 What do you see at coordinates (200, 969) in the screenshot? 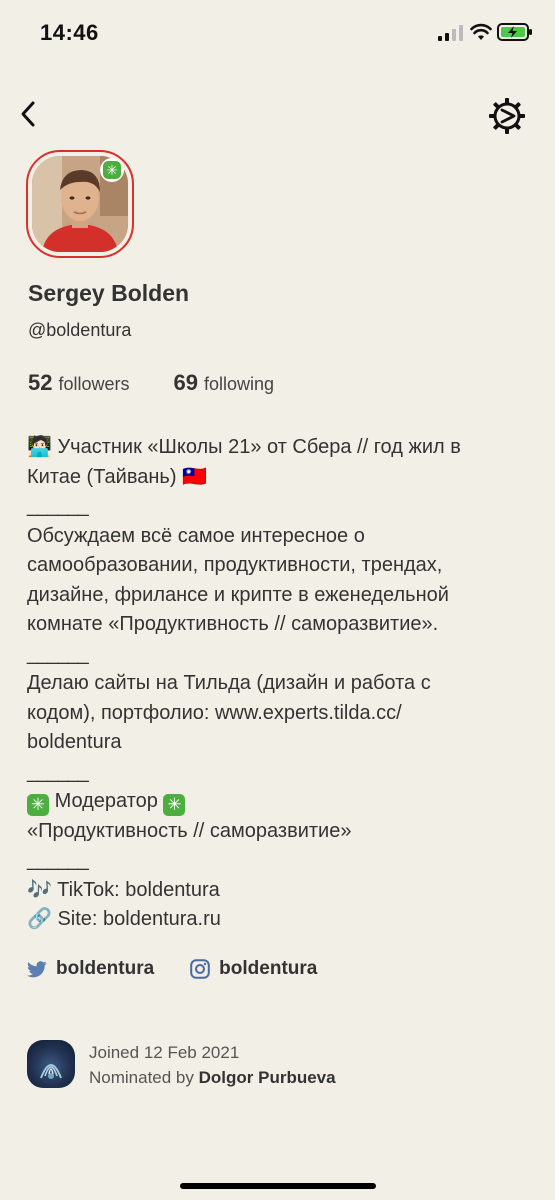
I see `instagram-icon` at bounding box center [200, 969].